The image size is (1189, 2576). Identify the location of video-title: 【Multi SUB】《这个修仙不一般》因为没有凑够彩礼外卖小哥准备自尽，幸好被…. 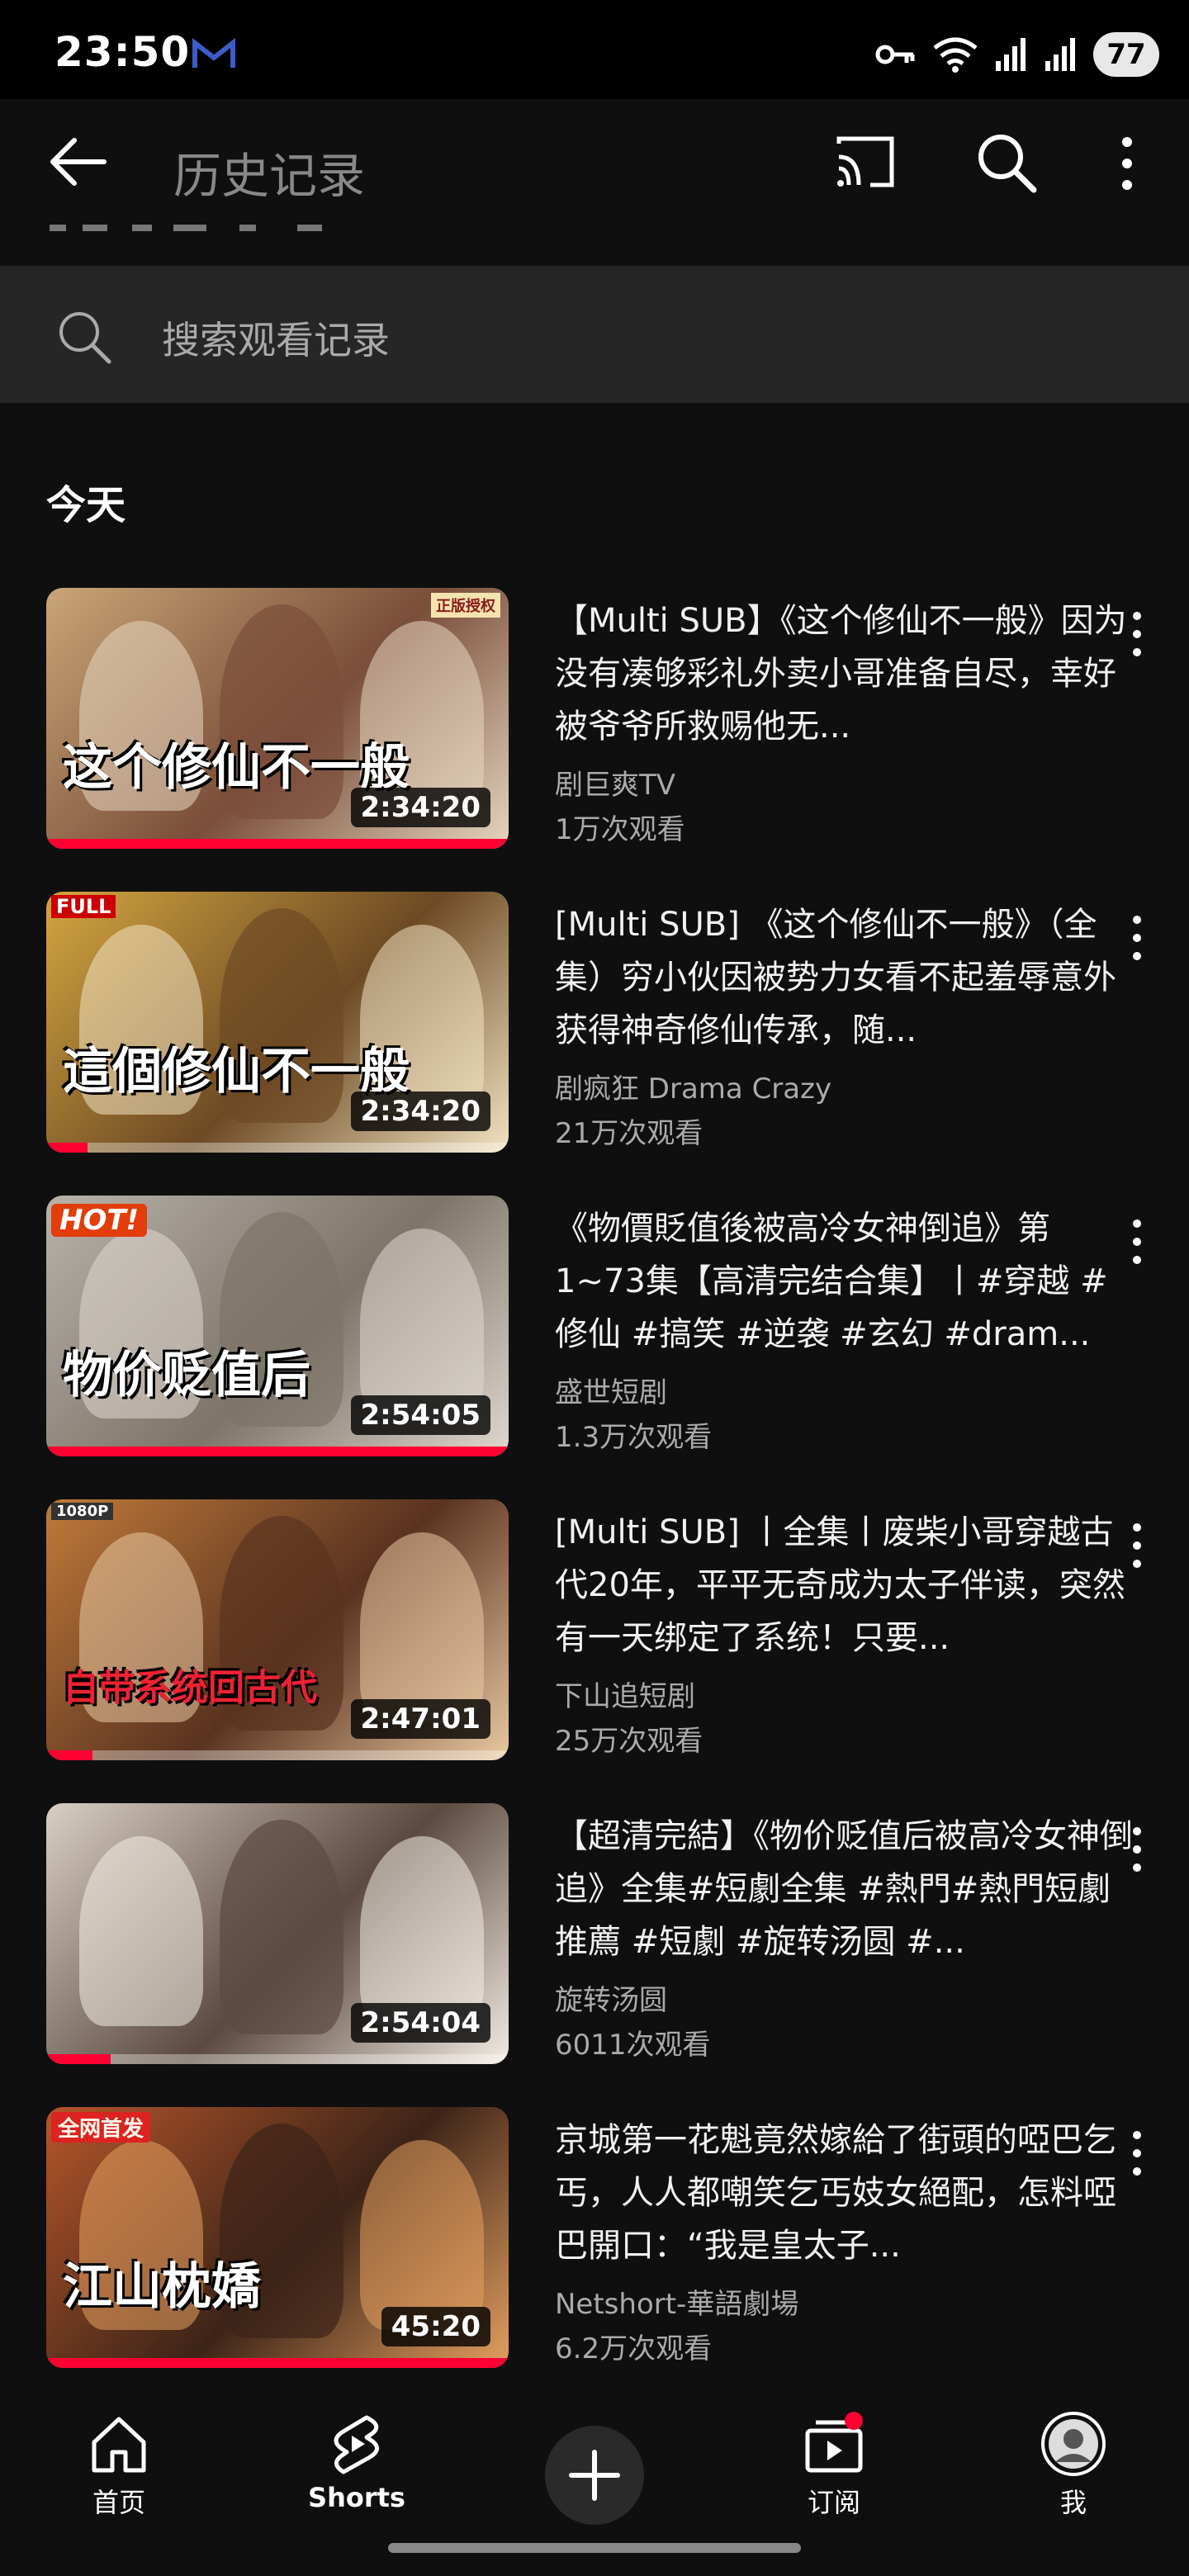
(841, 674).